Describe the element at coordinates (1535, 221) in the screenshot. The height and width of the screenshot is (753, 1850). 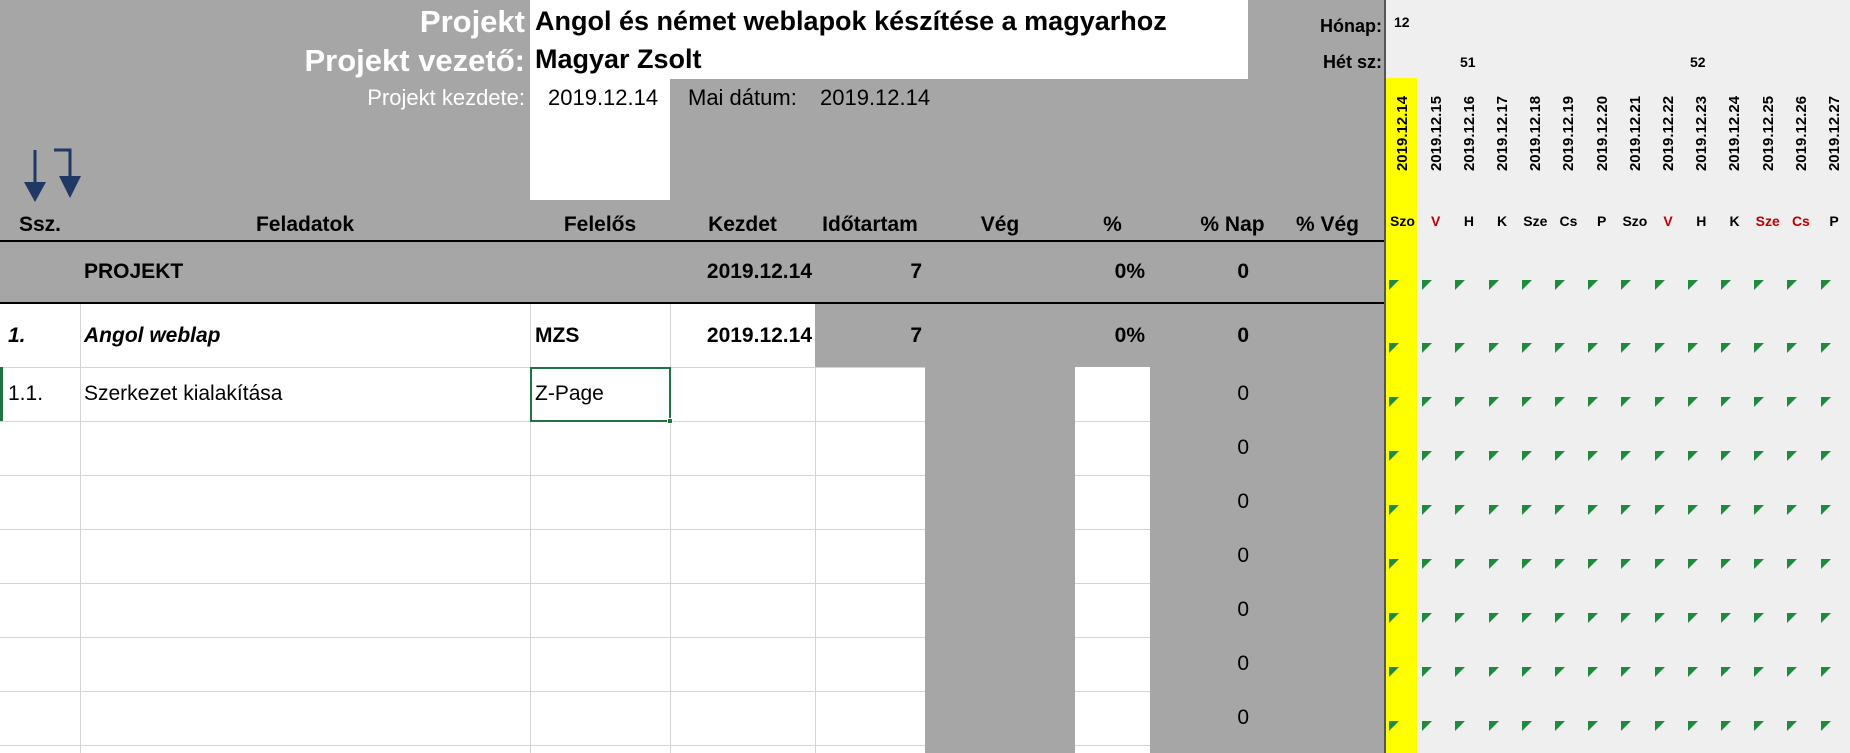
I see `calendar-day-header: Sze` at that location.